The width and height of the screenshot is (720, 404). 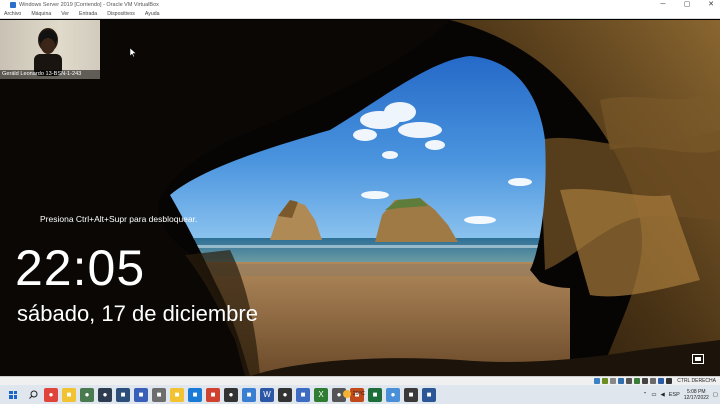 I want to click on menu-maquina: Máquina, so click(x=41, y=14).